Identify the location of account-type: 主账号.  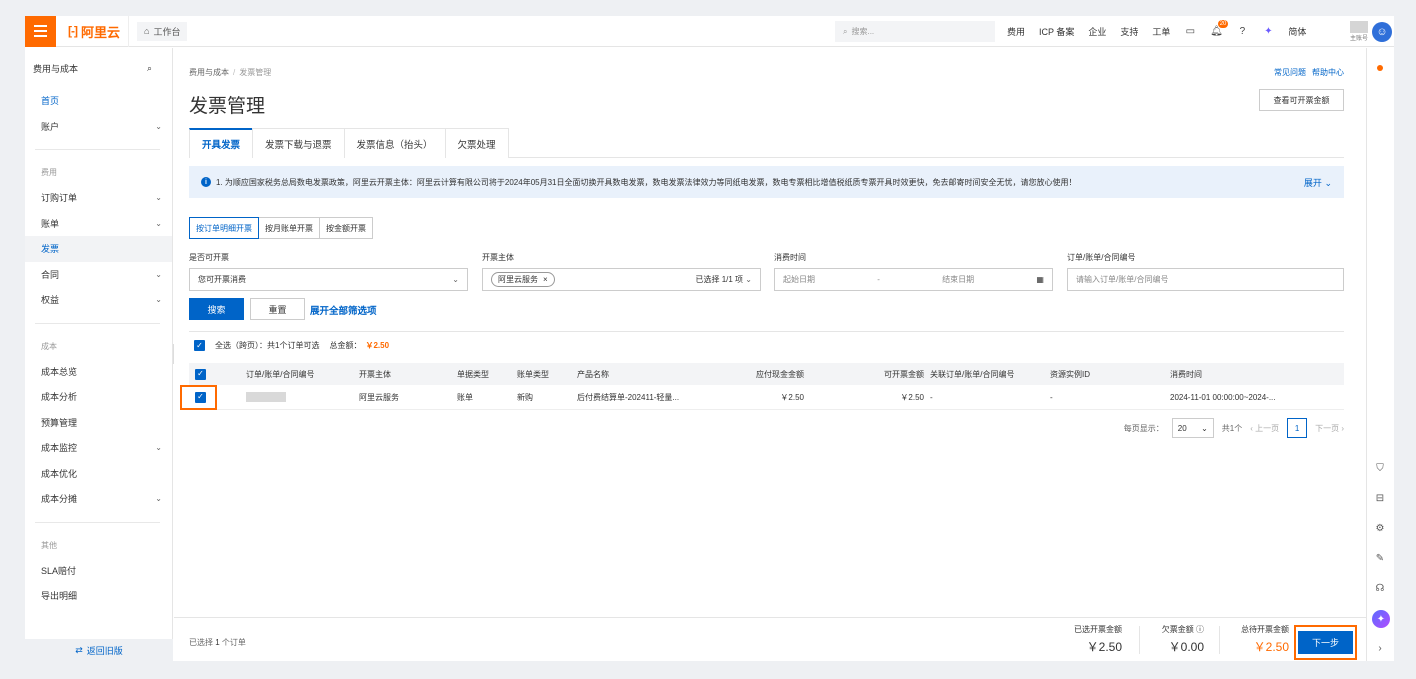
(1358, 39).